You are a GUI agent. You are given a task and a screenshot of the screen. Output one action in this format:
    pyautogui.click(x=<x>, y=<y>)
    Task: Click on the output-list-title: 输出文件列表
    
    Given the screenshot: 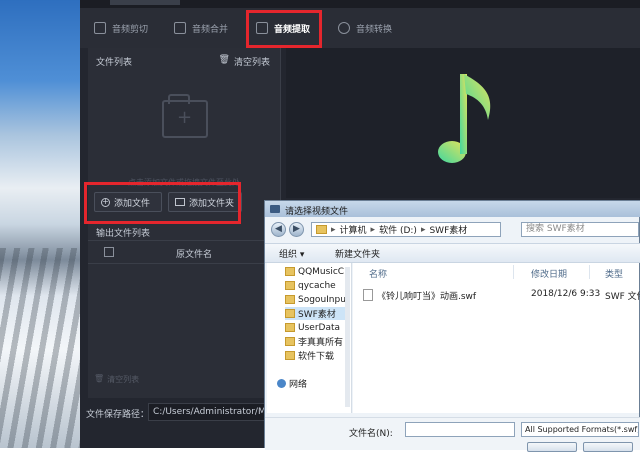 What is the action you would take?
    pyautogui.click(x=123, y=234)
    